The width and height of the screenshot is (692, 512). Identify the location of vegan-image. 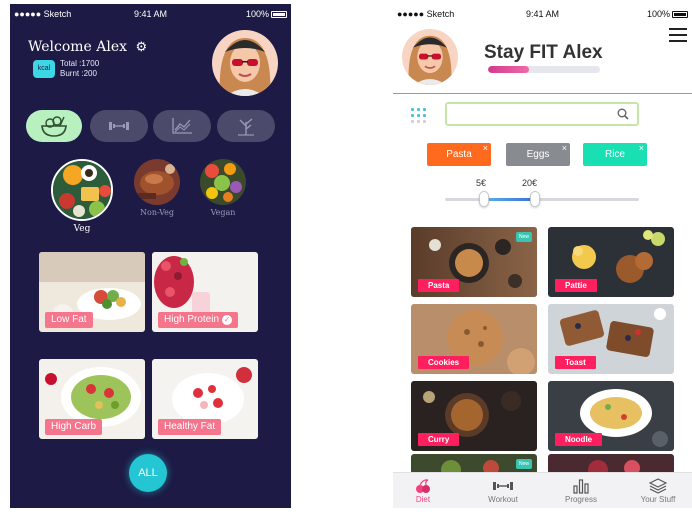
(223, 182).